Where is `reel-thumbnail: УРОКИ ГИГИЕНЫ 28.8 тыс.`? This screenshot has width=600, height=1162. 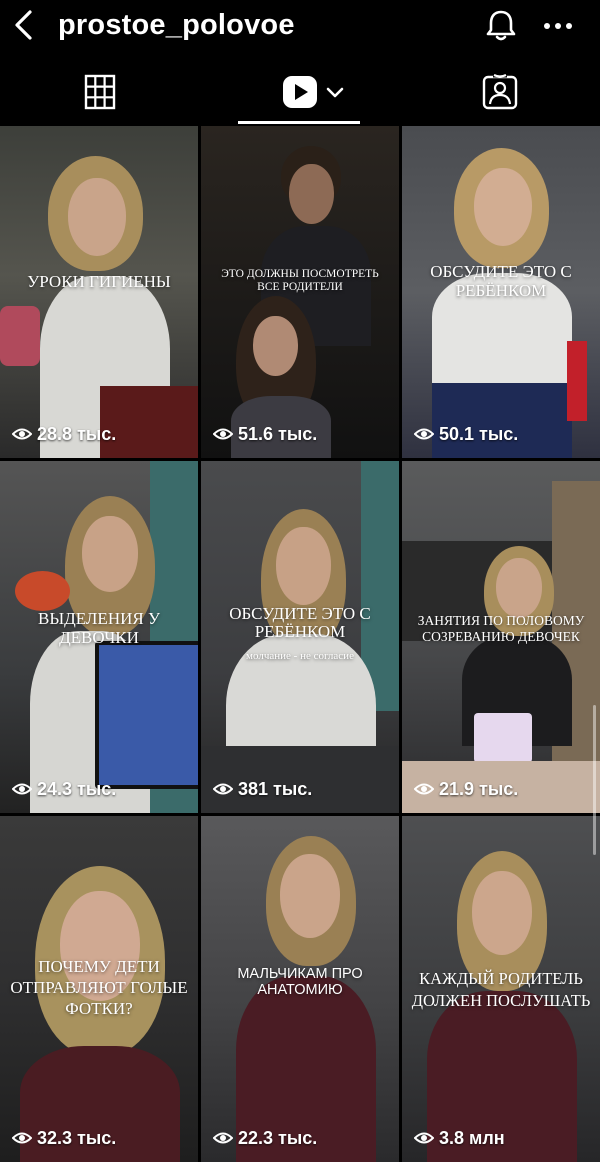 reel-thumbnail: УРОКИ ГИГИЕНЫ 28.8 тыс. is located at coordinates (99, 292).